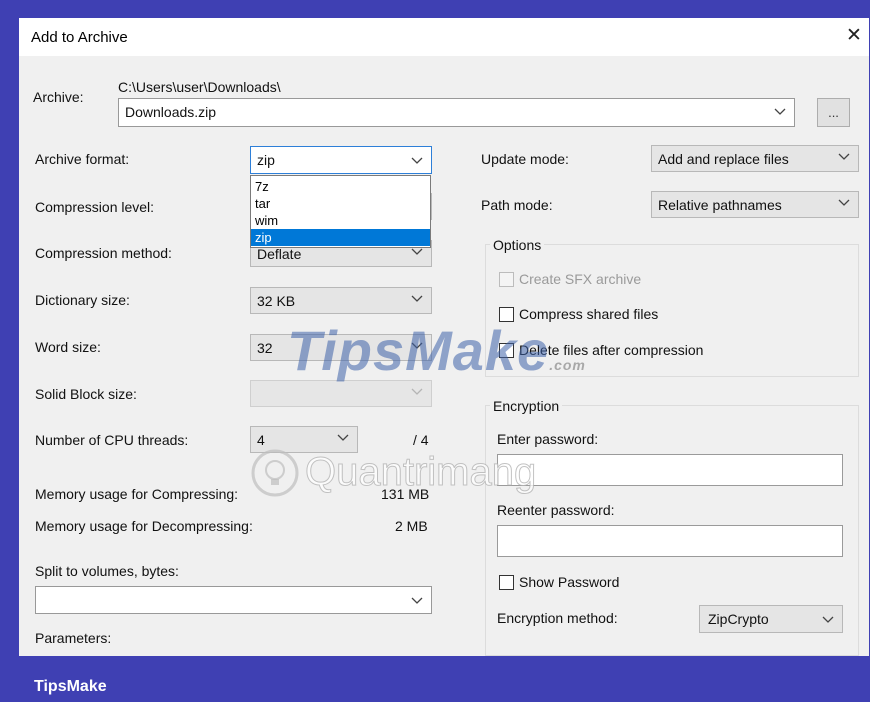 The width and height of the screenshot is (870, 702). I want to click on cpu-threads-value: 4, so click(261, 440).